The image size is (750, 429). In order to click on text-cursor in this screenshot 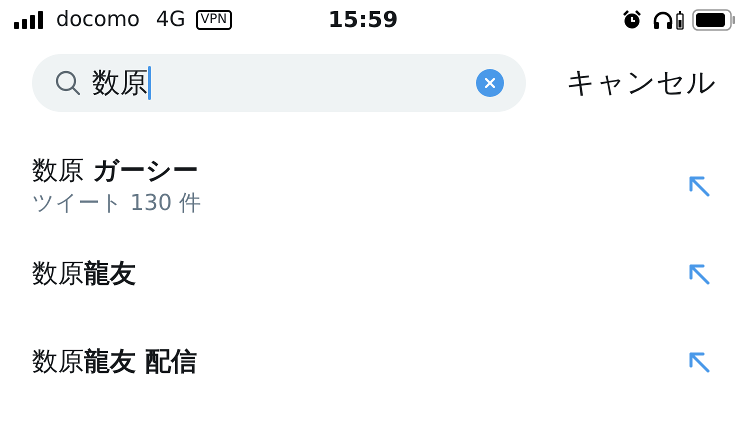, I will do `click(149, 83)`.